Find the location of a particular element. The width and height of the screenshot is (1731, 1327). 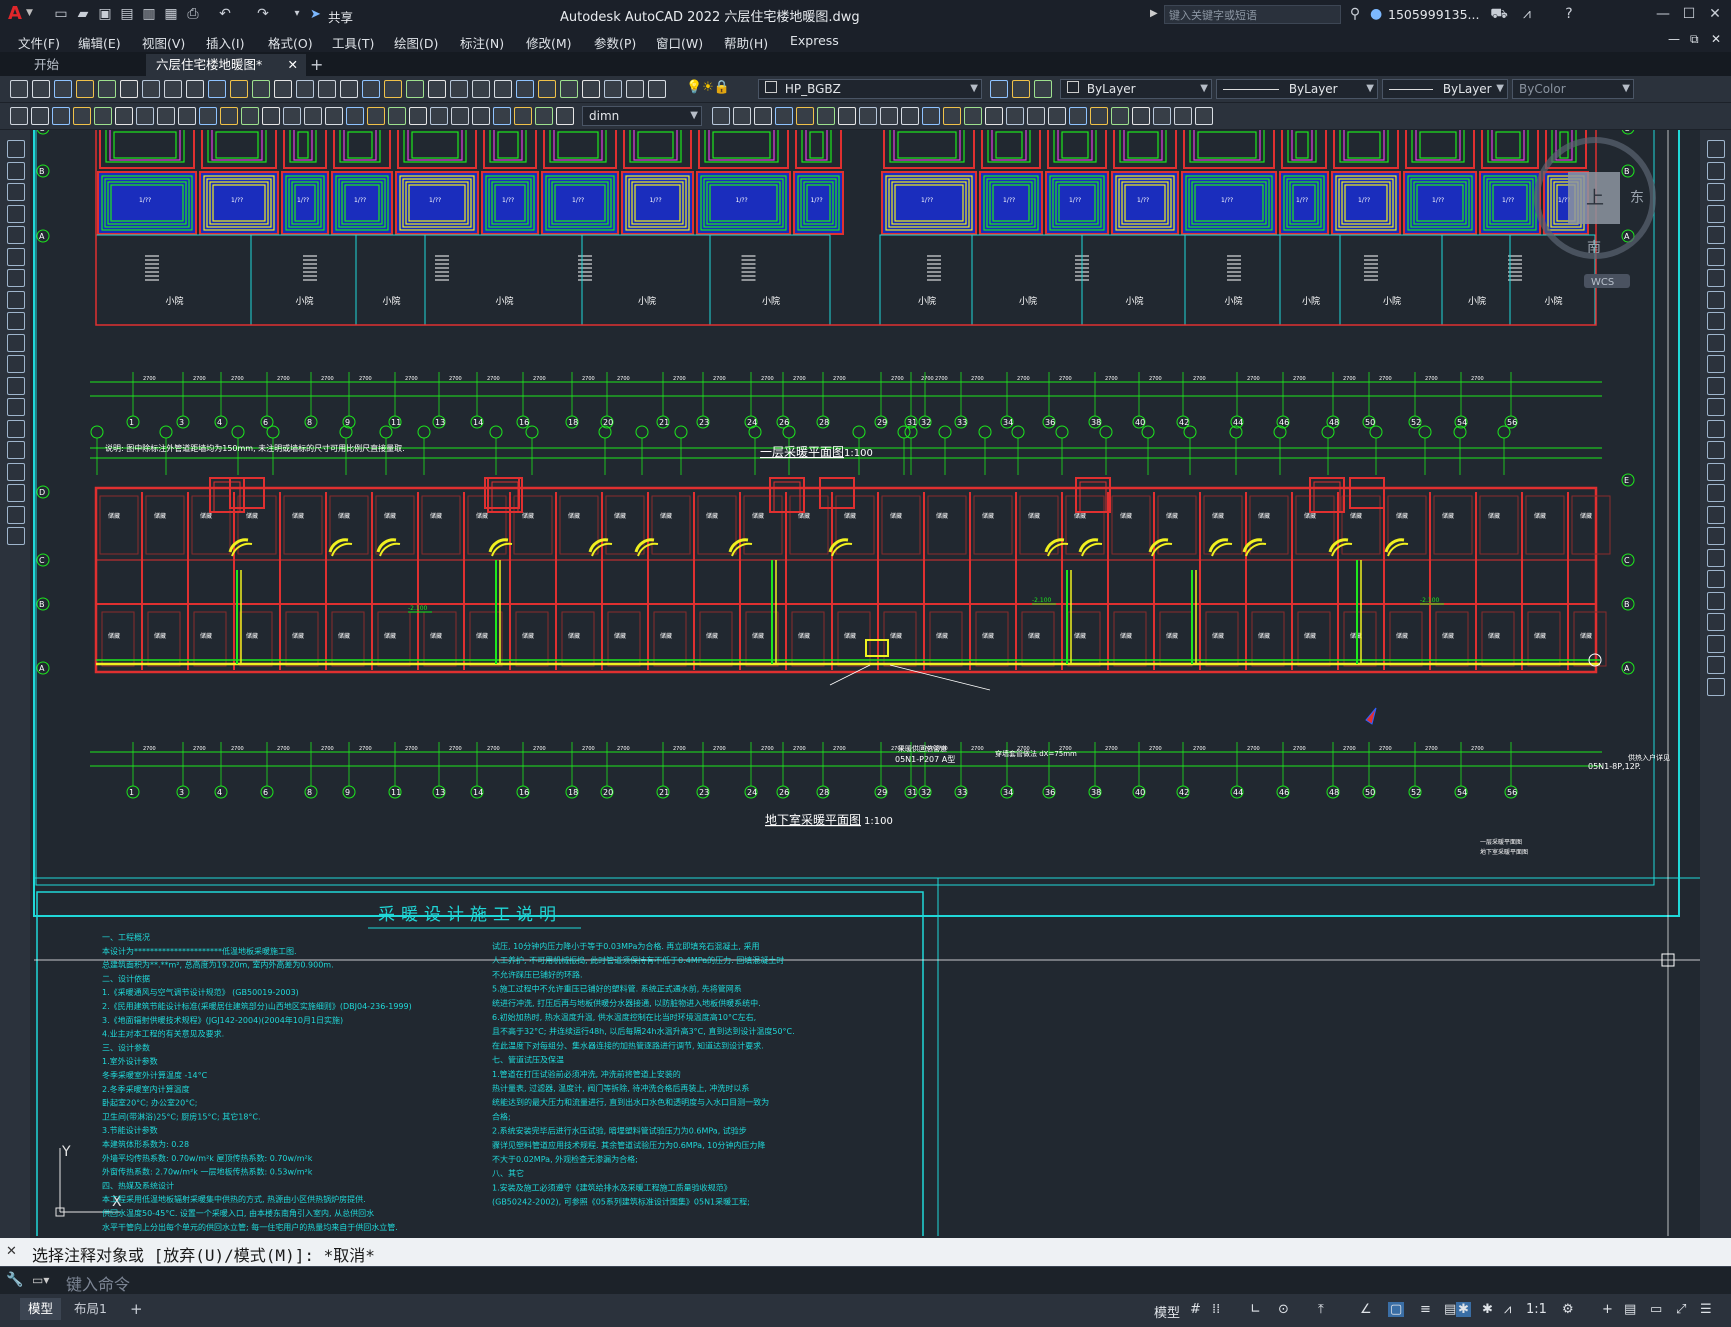

iso-draft-icon: ∠ is located at coordinates (1366, 1309).